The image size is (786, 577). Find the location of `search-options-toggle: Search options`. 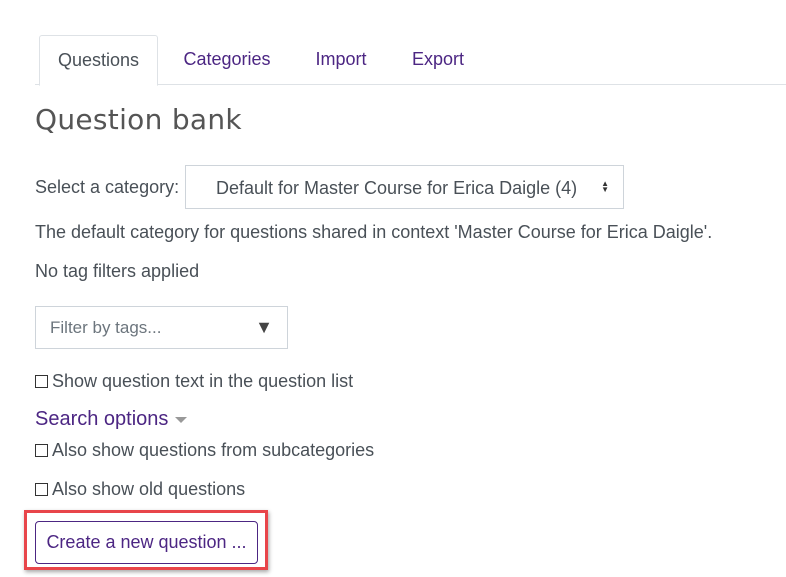

search-options-toggle: Search options is located at coordinates (111, 419).